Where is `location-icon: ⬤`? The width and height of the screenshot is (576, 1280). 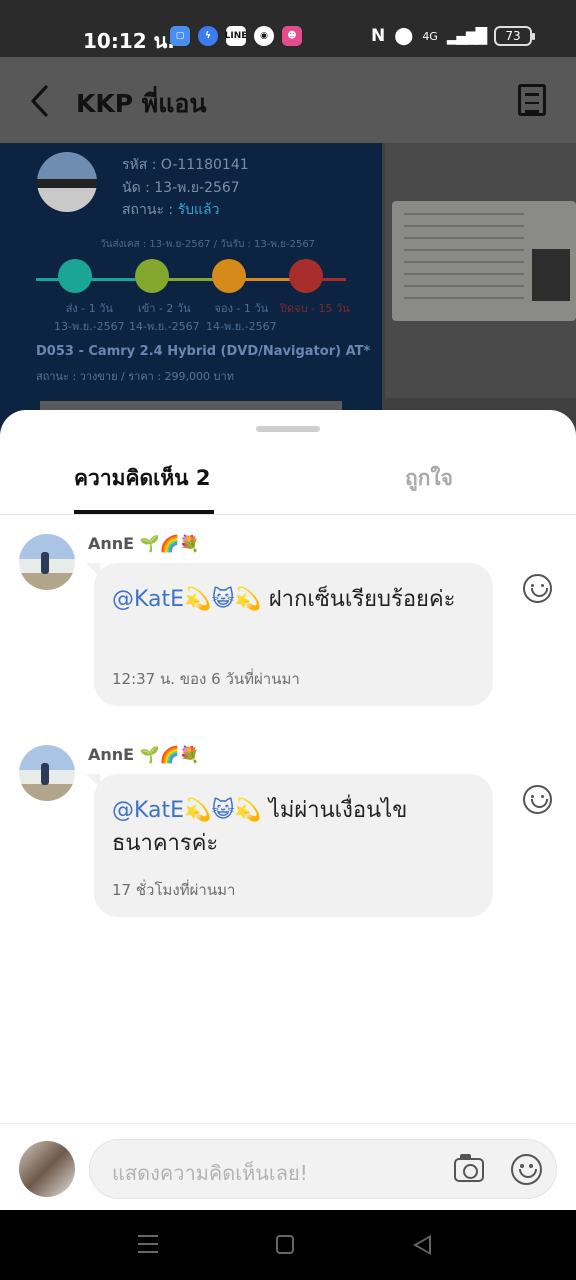 location-icon: ⬤ is located at coordinates (404, 36).